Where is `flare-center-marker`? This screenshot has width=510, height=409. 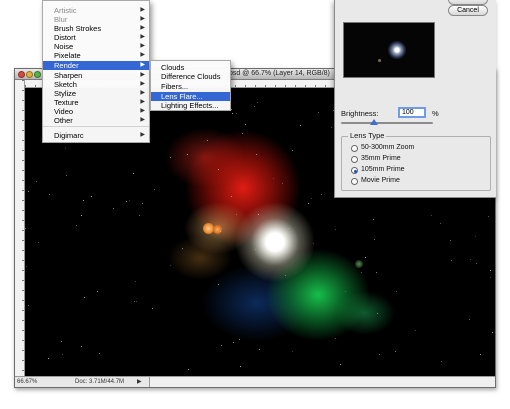 flare-center-marker is located at coordinates (397, 50).